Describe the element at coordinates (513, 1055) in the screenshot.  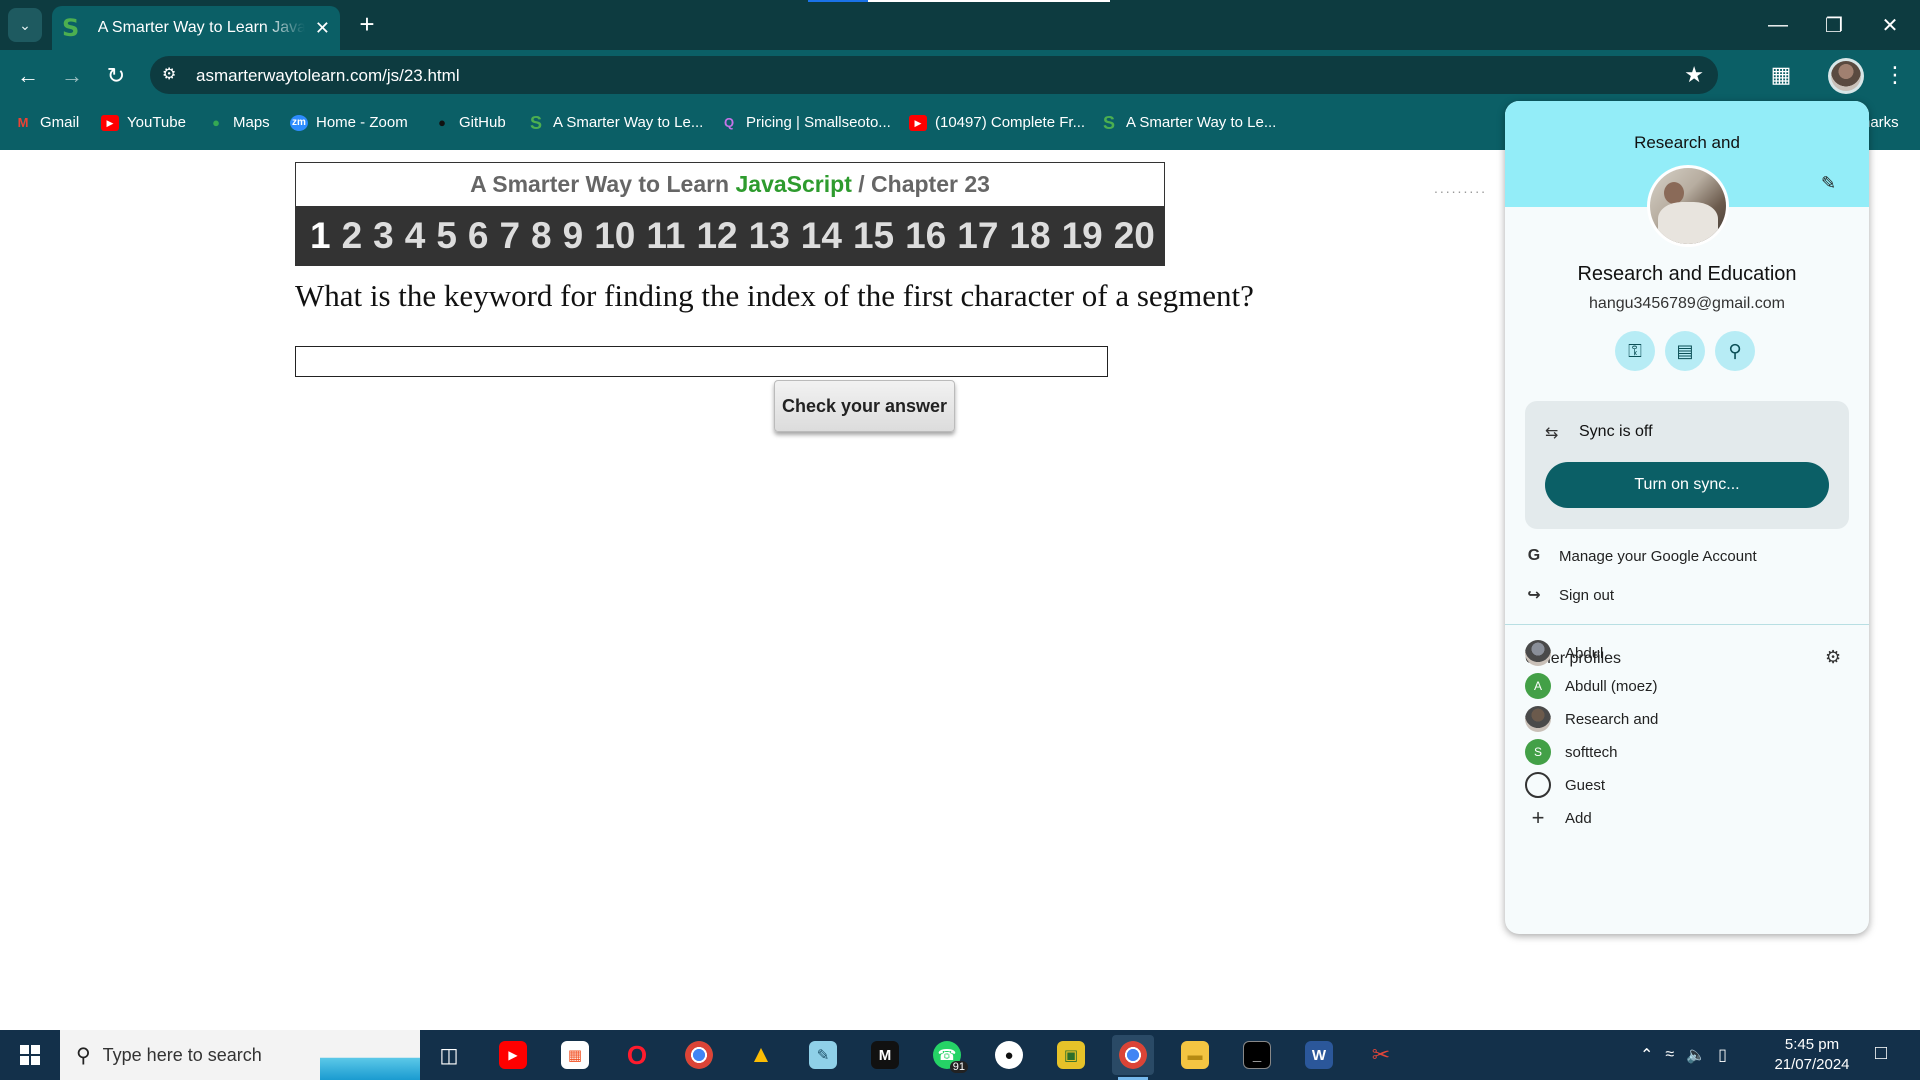
I see `taskbar-youtube: ▶` at that location.